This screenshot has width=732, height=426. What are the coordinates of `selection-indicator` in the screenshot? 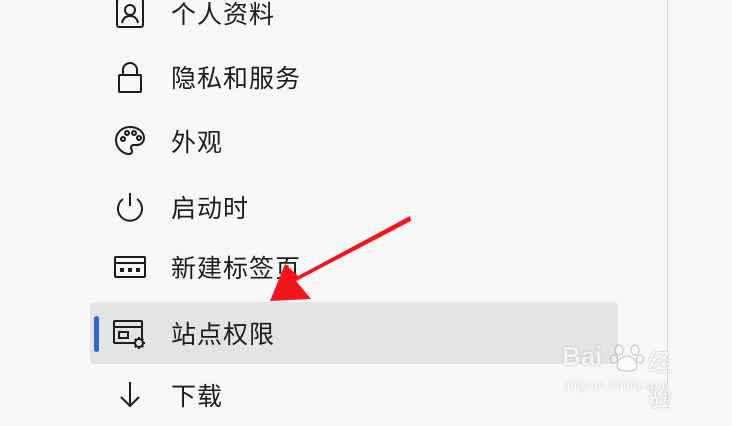 It's located at (96, 334).